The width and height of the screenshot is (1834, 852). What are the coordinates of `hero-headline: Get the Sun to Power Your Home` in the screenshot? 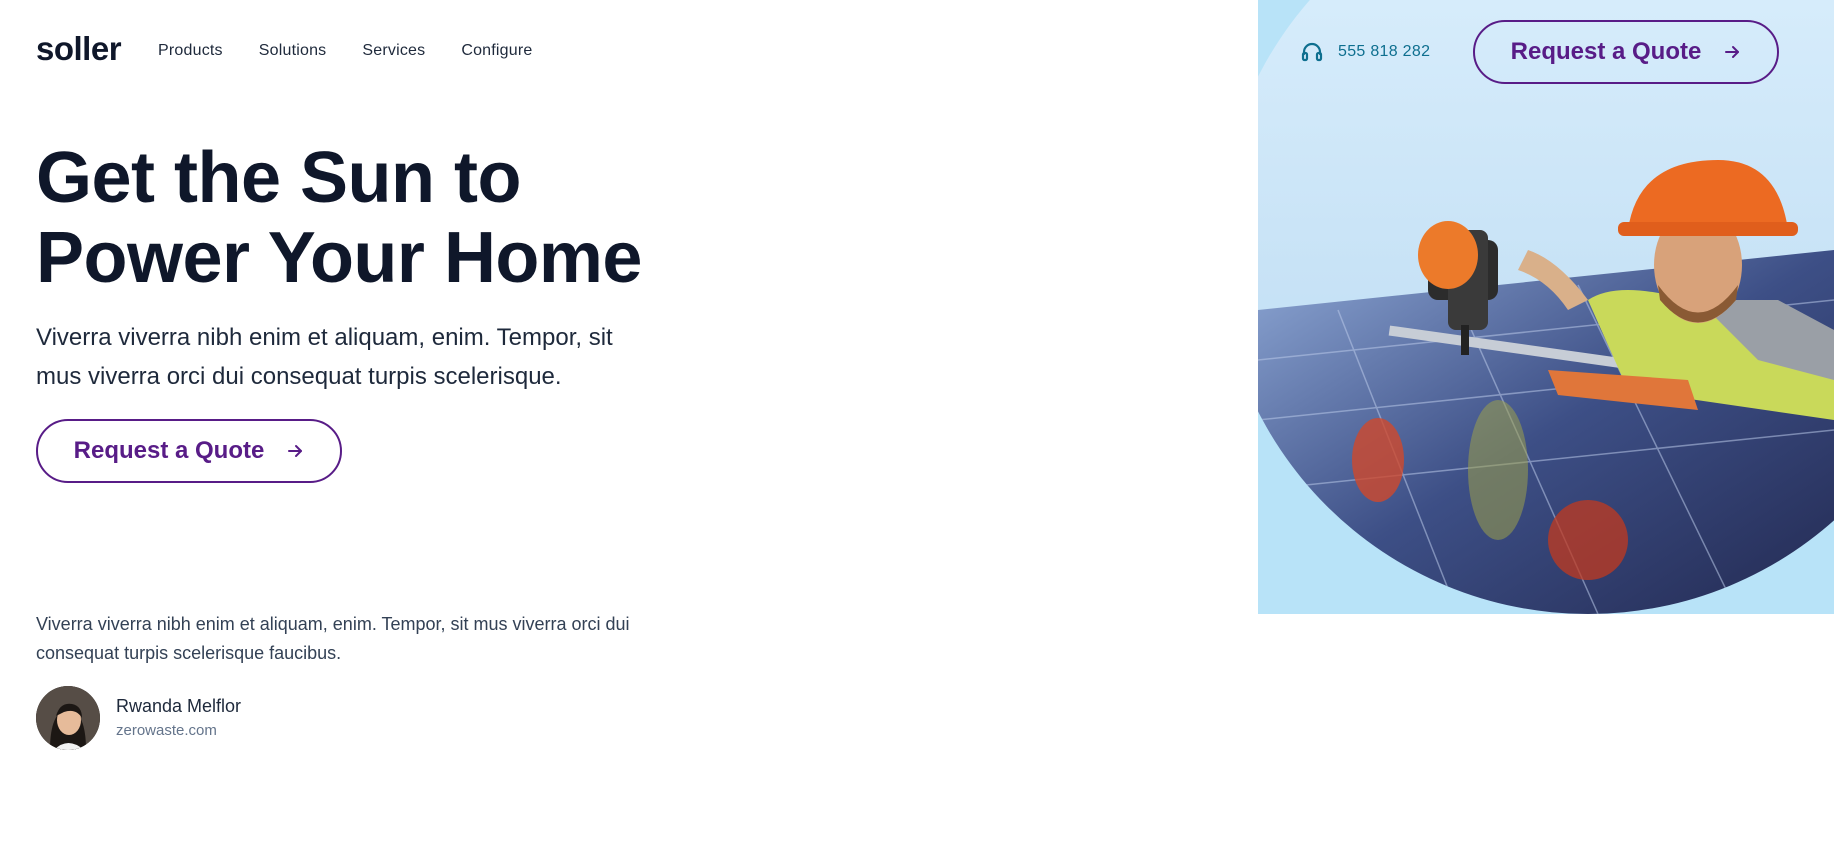 It's located at (386, 218).